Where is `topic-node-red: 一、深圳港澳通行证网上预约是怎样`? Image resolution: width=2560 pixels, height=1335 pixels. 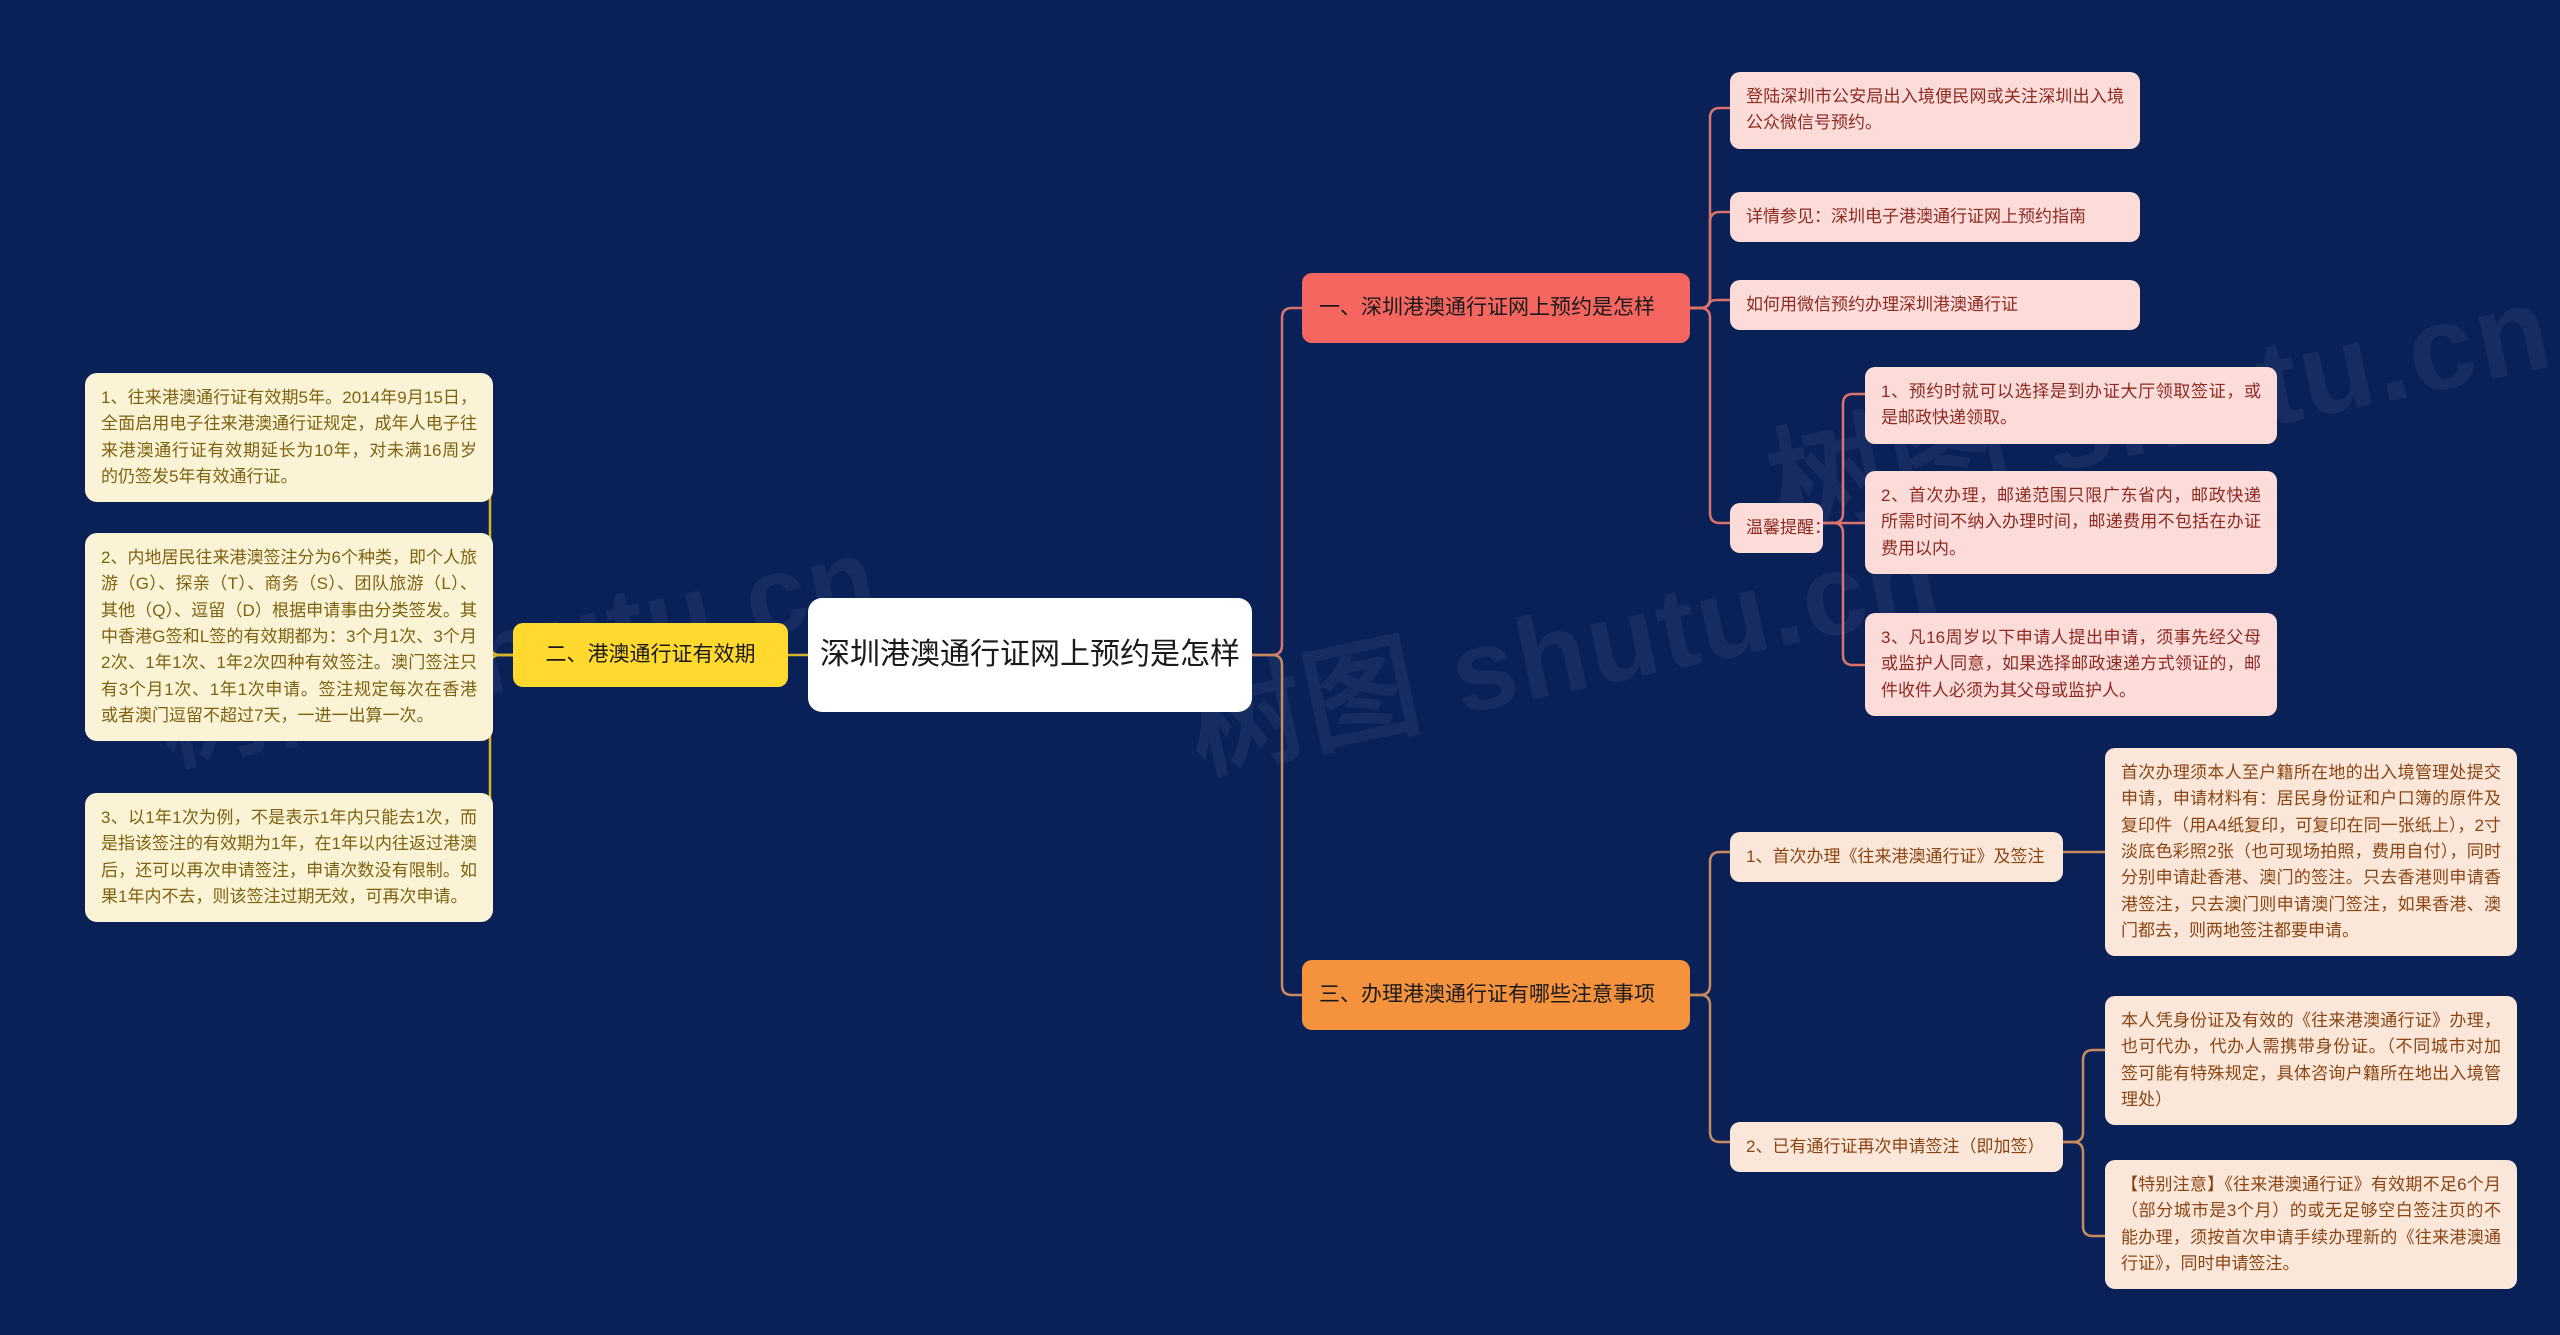
topic-node-red: 一、深圳港澳通行证网上预约是怎样 is located at coordinates (1496, 308).